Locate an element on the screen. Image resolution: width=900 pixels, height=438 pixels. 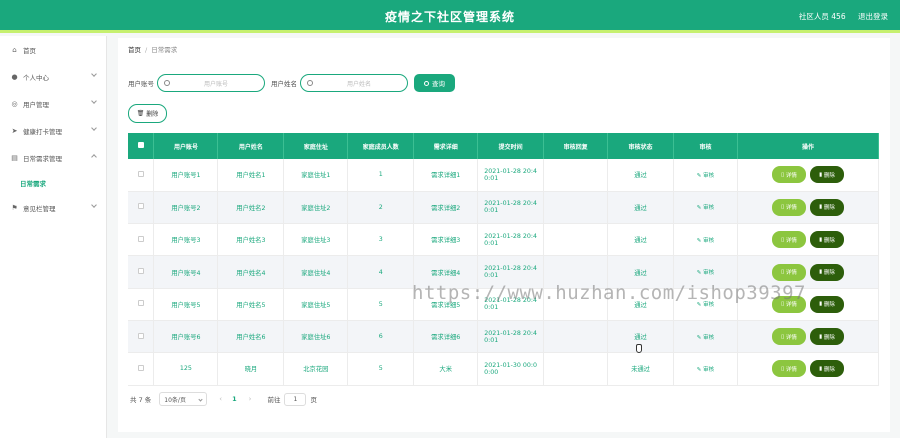
account-label: 用户账号 is located at coordinates (141, 84).